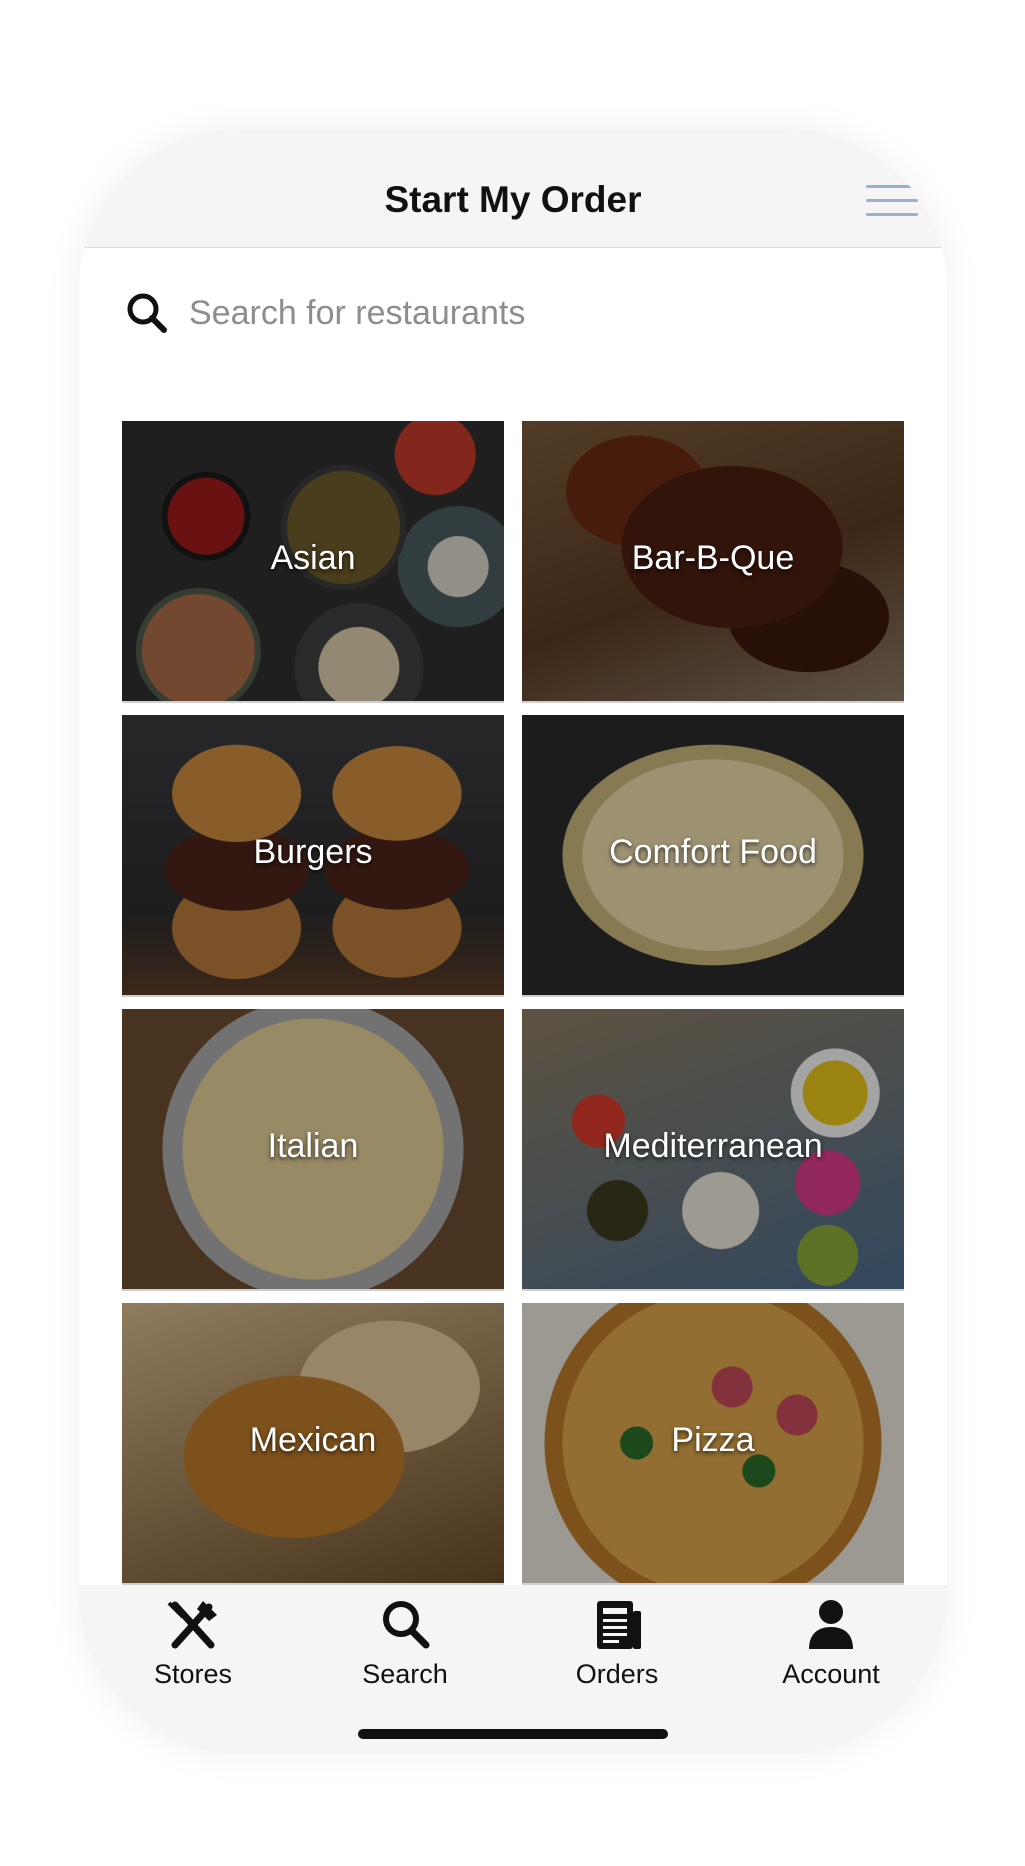  I want to click on tab-orders: Orders, so click(617, 1647).